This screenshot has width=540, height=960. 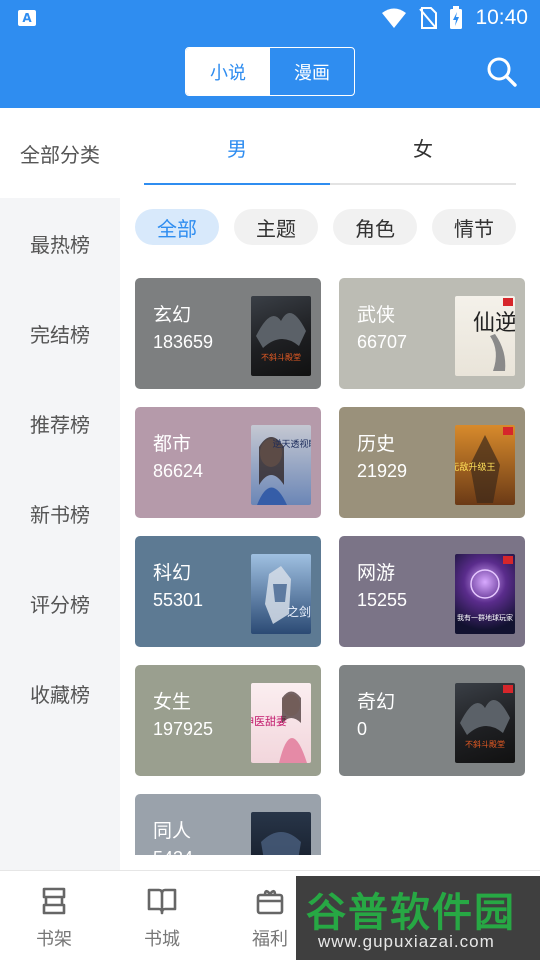 What do you see at coordinates (228, 71) in the screenshot?
I see `tab-novel: 小说` at bounding box center [228, 71].